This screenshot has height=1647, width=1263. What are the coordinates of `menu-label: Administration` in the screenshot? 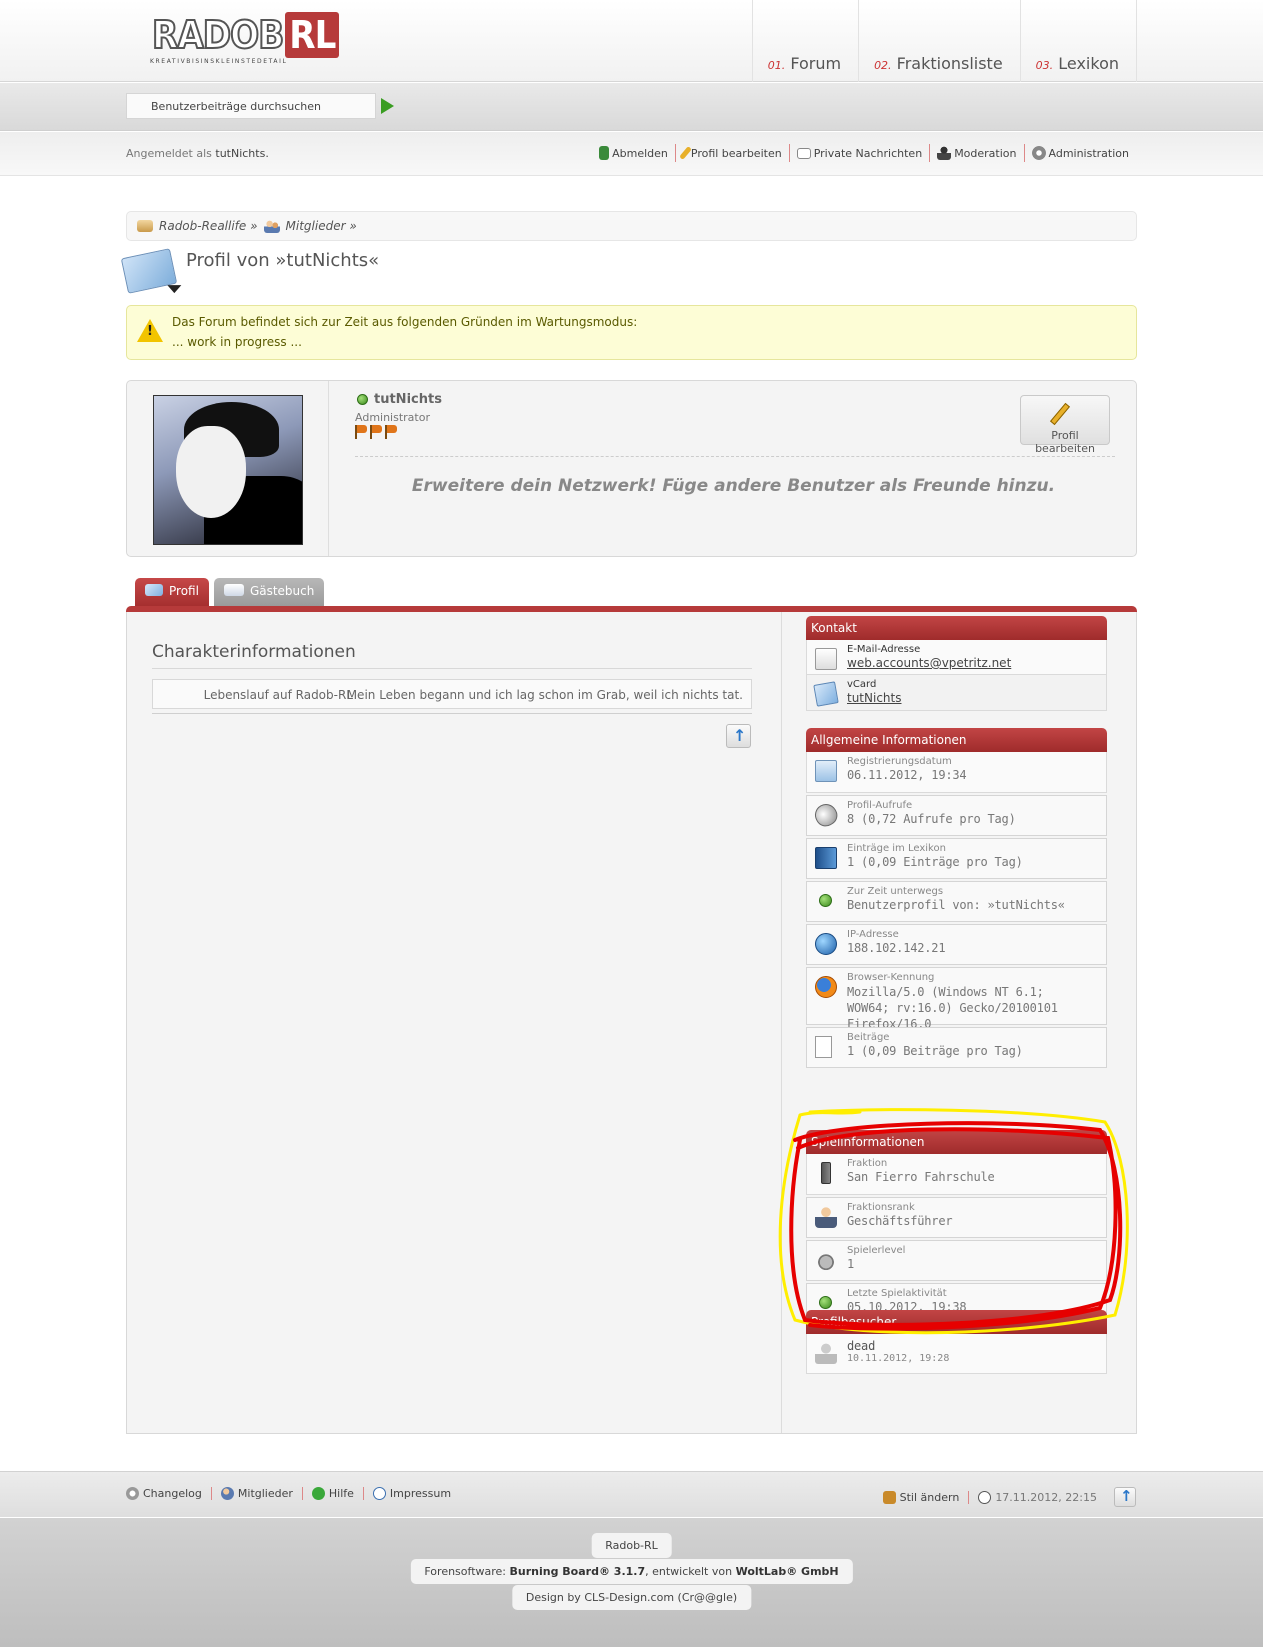 It's located at (1089, 153).